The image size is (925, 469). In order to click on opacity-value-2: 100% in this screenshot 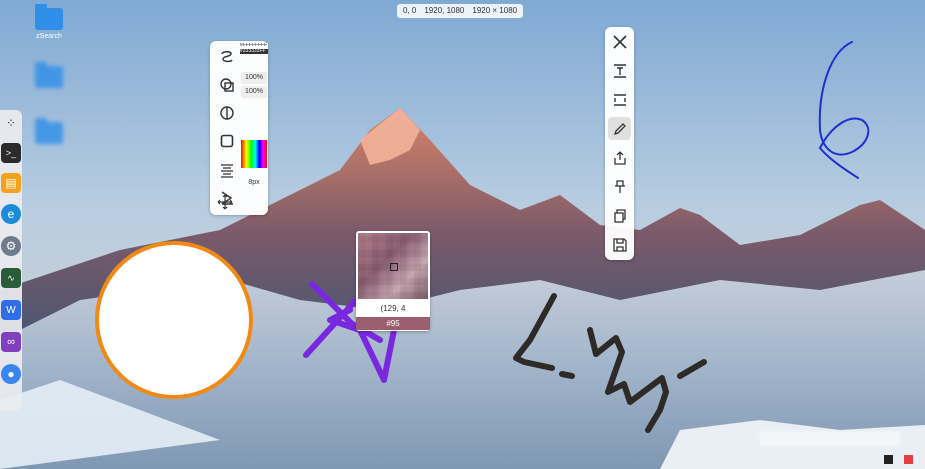, I will do `click(254, 92)`.